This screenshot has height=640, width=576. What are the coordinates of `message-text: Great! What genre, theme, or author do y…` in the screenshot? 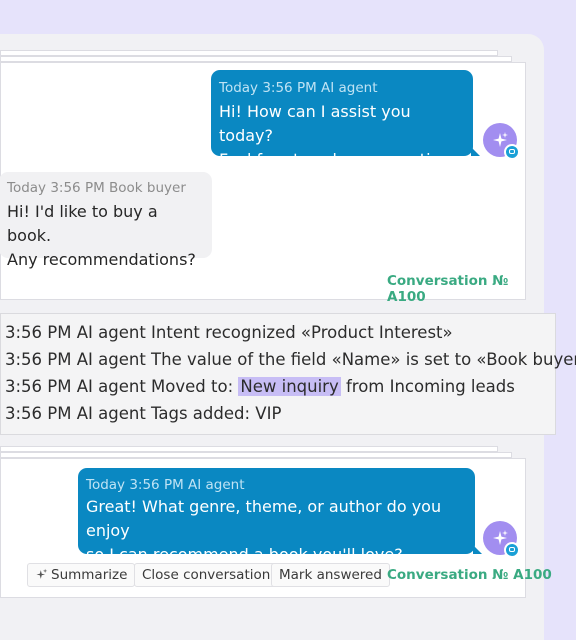 It's located at (264, 518).